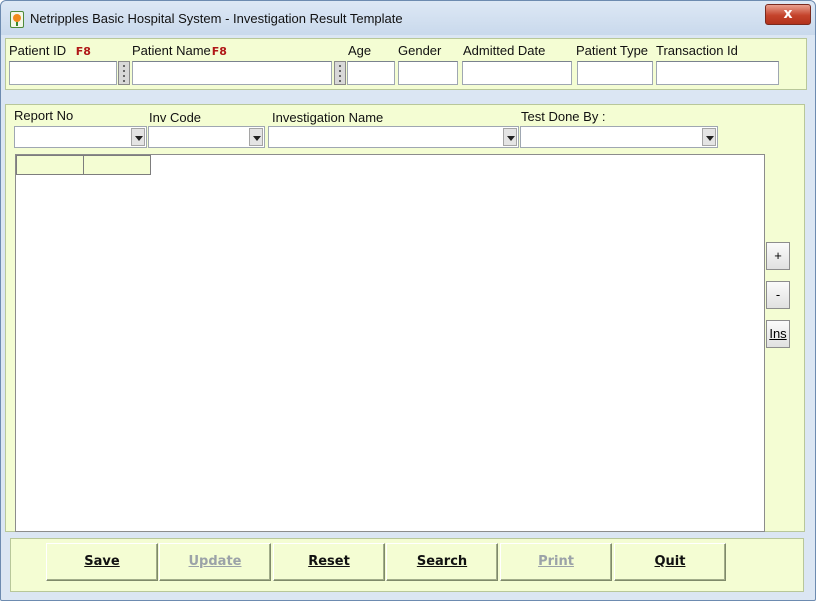  Describe the element at coordinates (360, 50) in the screenshot. I see `age-label: Age` at that location.